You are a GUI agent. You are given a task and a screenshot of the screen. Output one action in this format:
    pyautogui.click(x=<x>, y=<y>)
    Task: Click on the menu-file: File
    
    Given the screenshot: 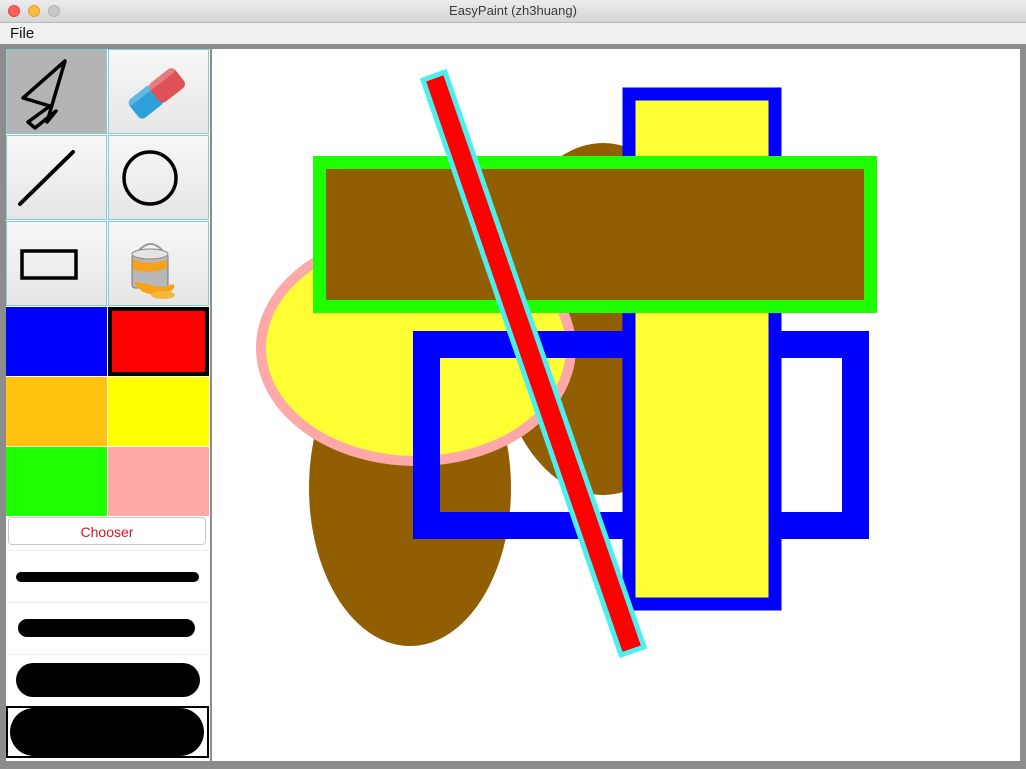 What is the action you would take?
    pyautogui.click(x=22, y=33)
    